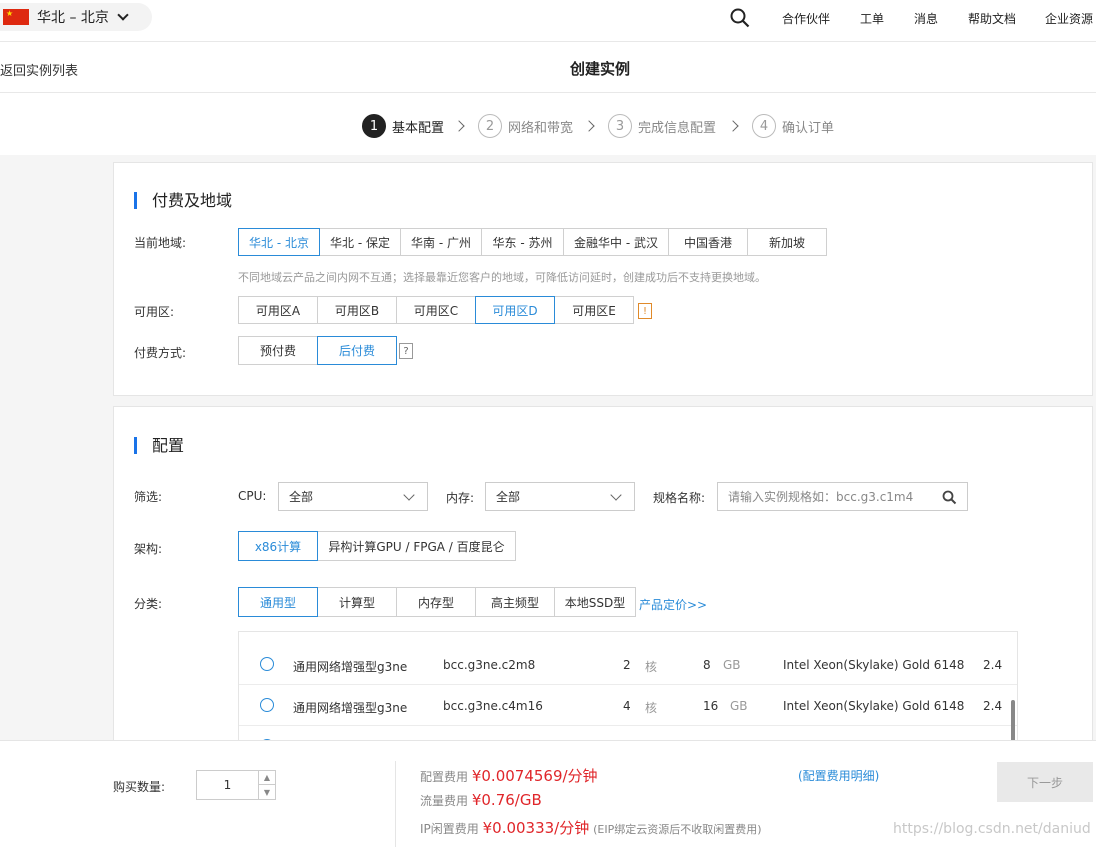 This screenshot has height=847, width=1096. I want to click on category-tab-compute: 计算型, so click(357, 602).